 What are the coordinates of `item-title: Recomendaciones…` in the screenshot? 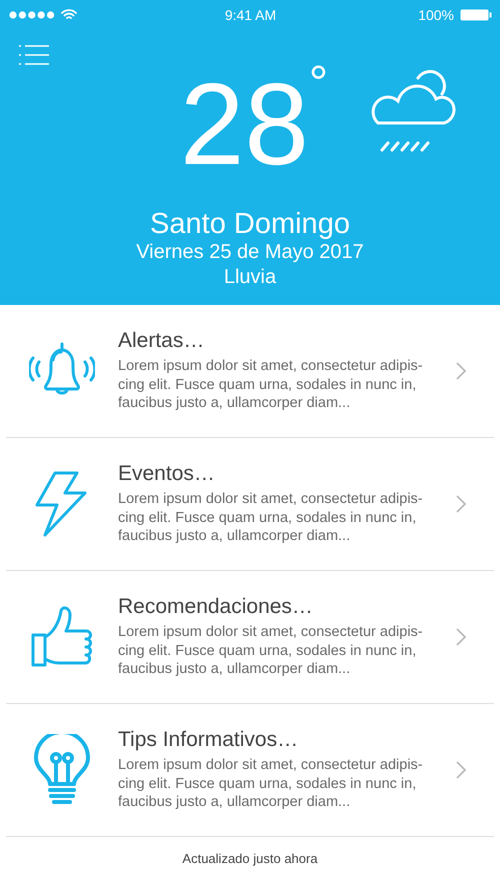 It's located at (216, 607).